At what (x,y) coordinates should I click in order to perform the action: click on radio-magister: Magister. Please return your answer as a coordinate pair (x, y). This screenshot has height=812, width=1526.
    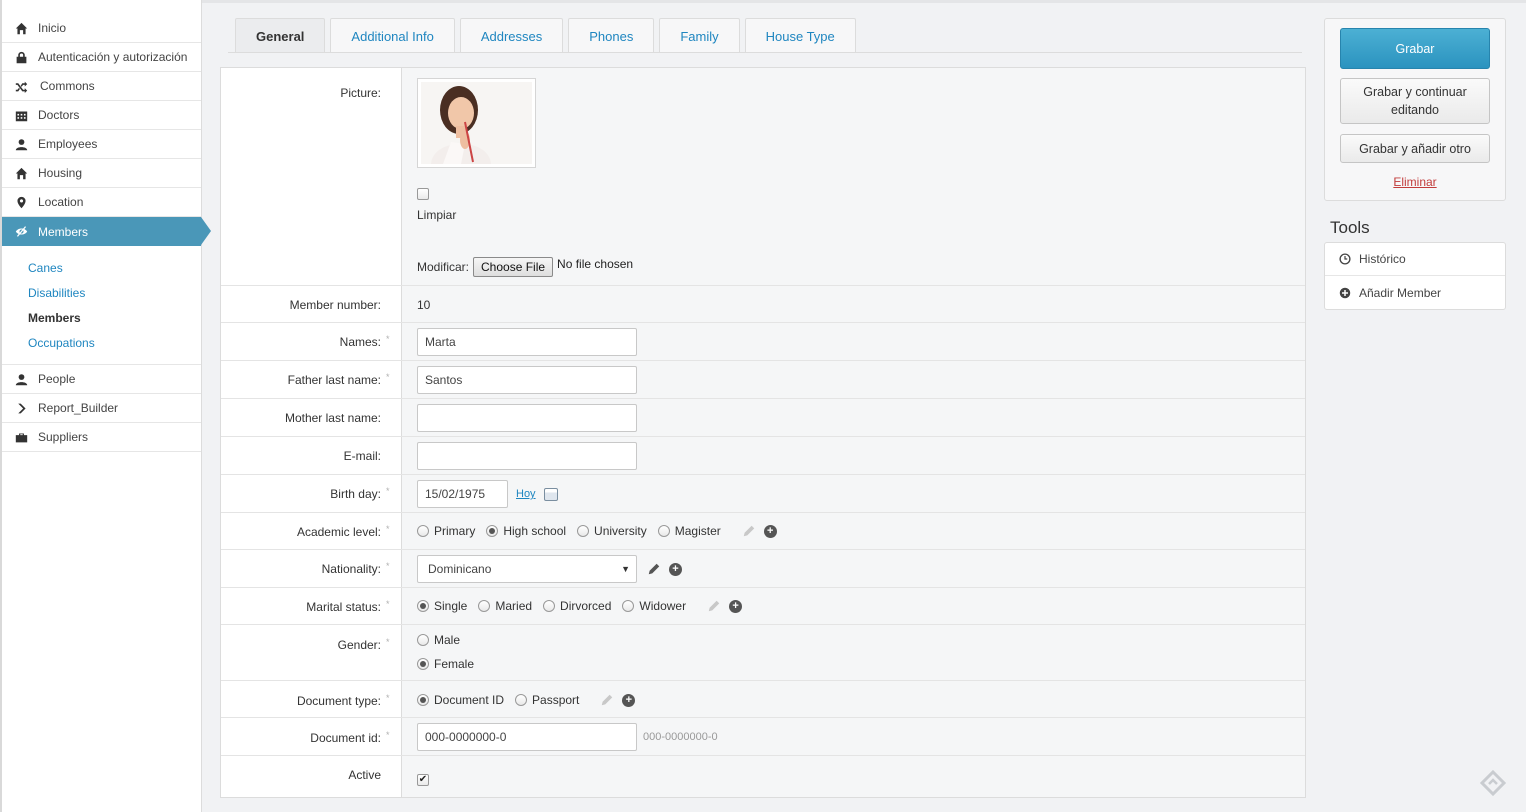
    Looking at the image, I should click on (689, 531).